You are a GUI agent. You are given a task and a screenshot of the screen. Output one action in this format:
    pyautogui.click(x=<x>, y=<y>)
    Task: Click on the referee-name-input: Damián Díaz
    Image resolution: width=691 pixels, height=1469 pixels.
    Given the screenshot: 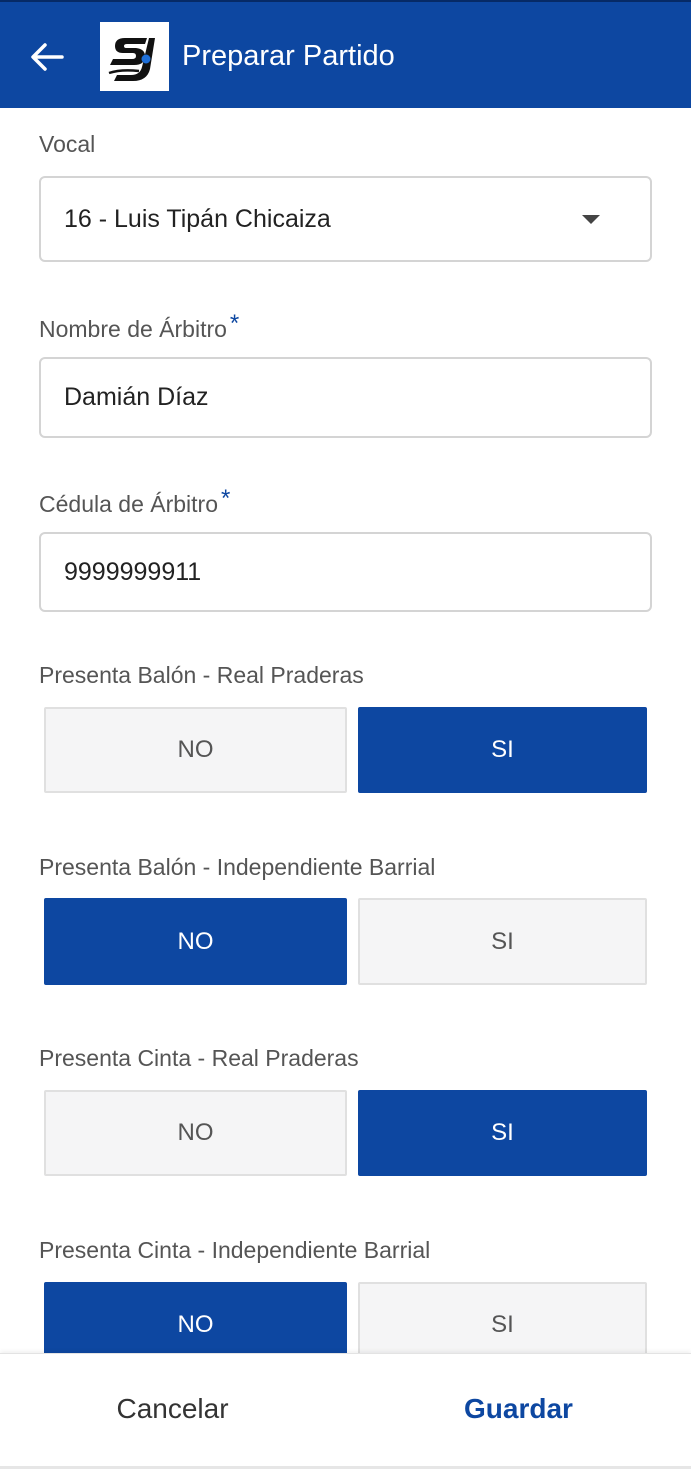 What is the action you would take?
    pyautogui.click(x=345, y=397)
    